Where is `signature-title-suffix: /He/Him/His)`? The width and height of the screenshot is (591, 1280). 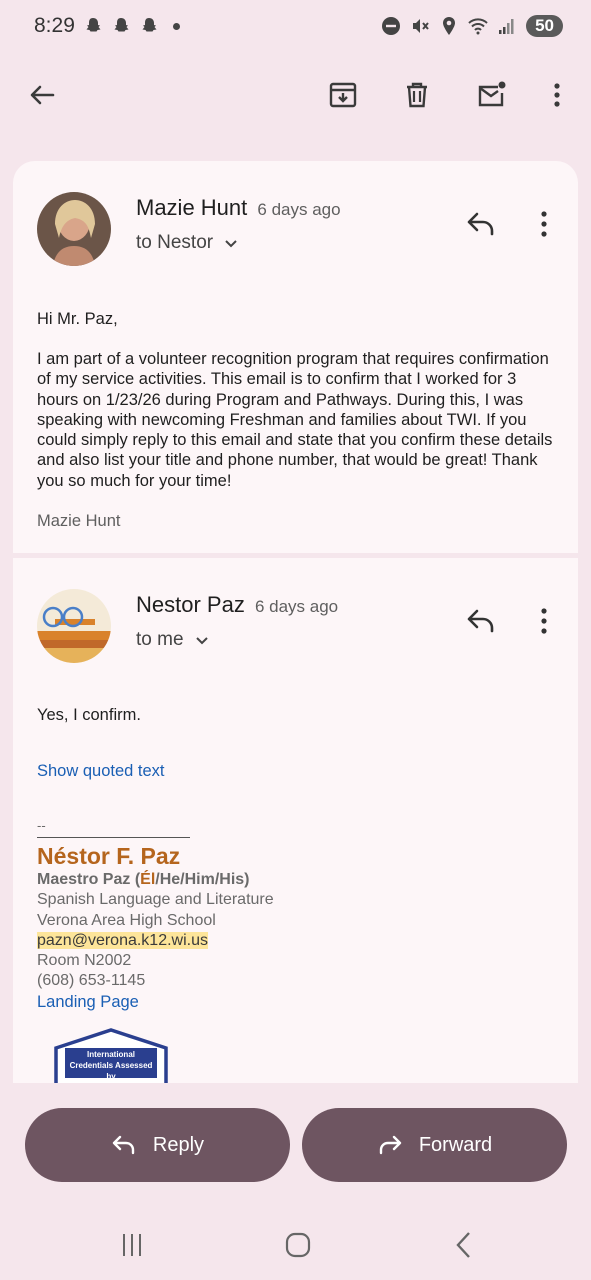 signature-title-suffix: /He/Him/His) is located at coordinates (202, 879).